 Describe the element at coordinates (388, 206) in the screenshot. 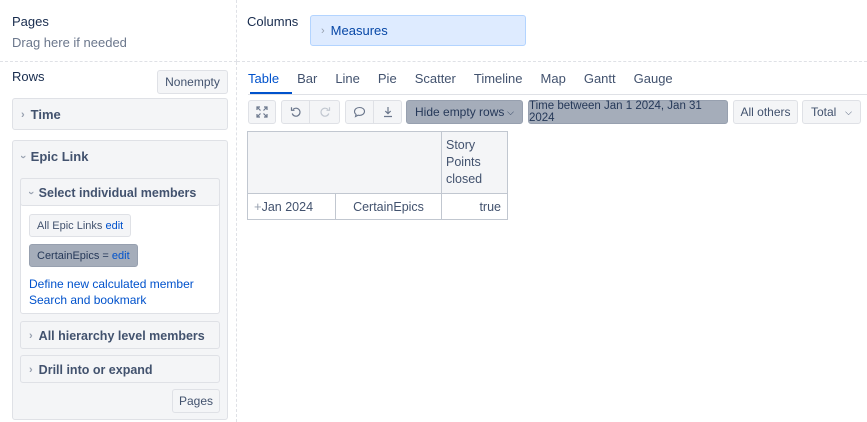

I see `row-member-epic: CertainEpics` at that location.